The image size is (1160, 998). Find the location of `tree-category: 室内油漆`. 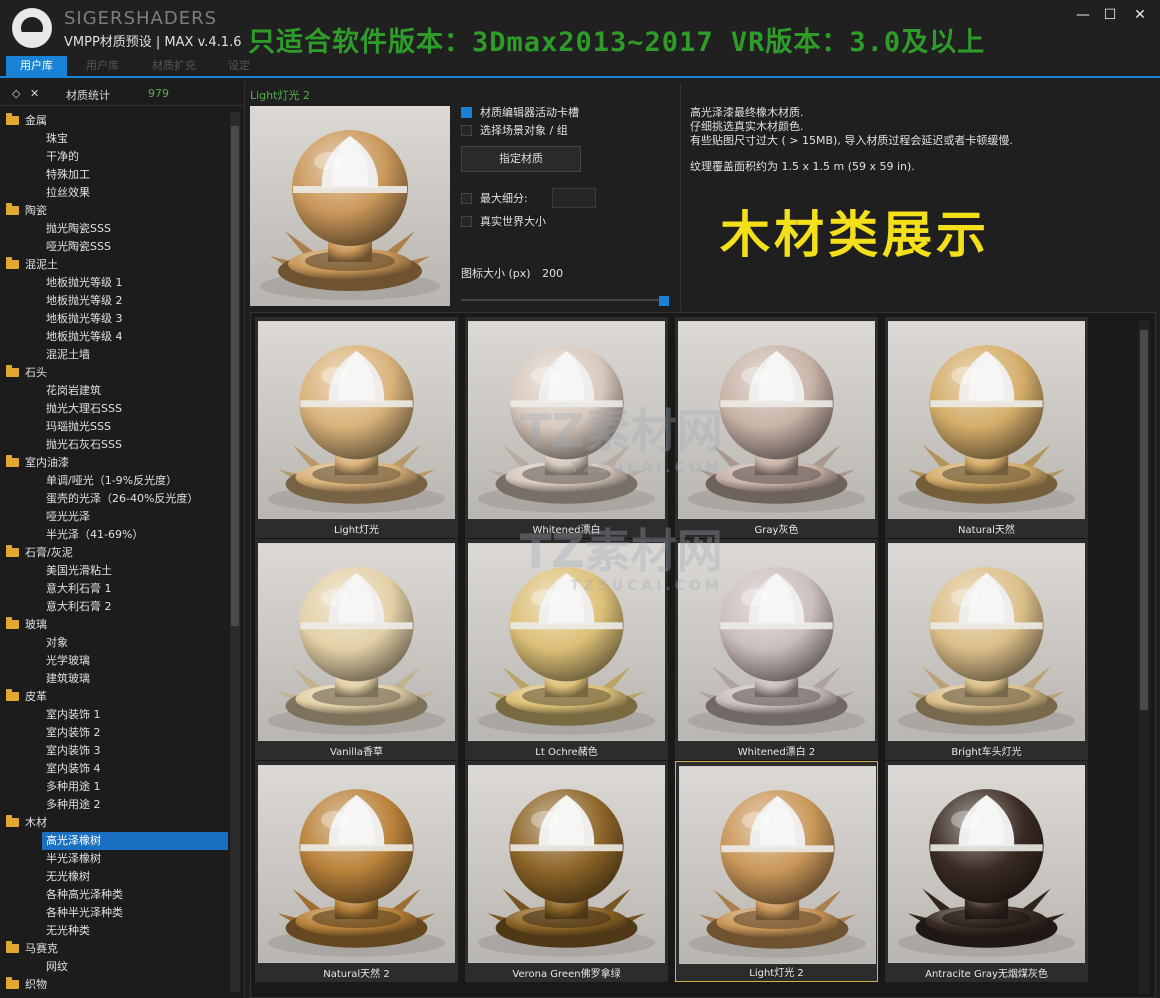

tree-category: 室内油漆 is located at coordinates (116, 463).